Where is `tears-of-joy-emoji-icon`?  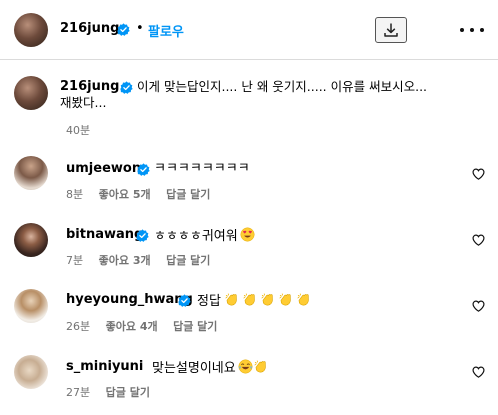 tears-of-joy-emoji-icon is located at coordinates (245, 366).